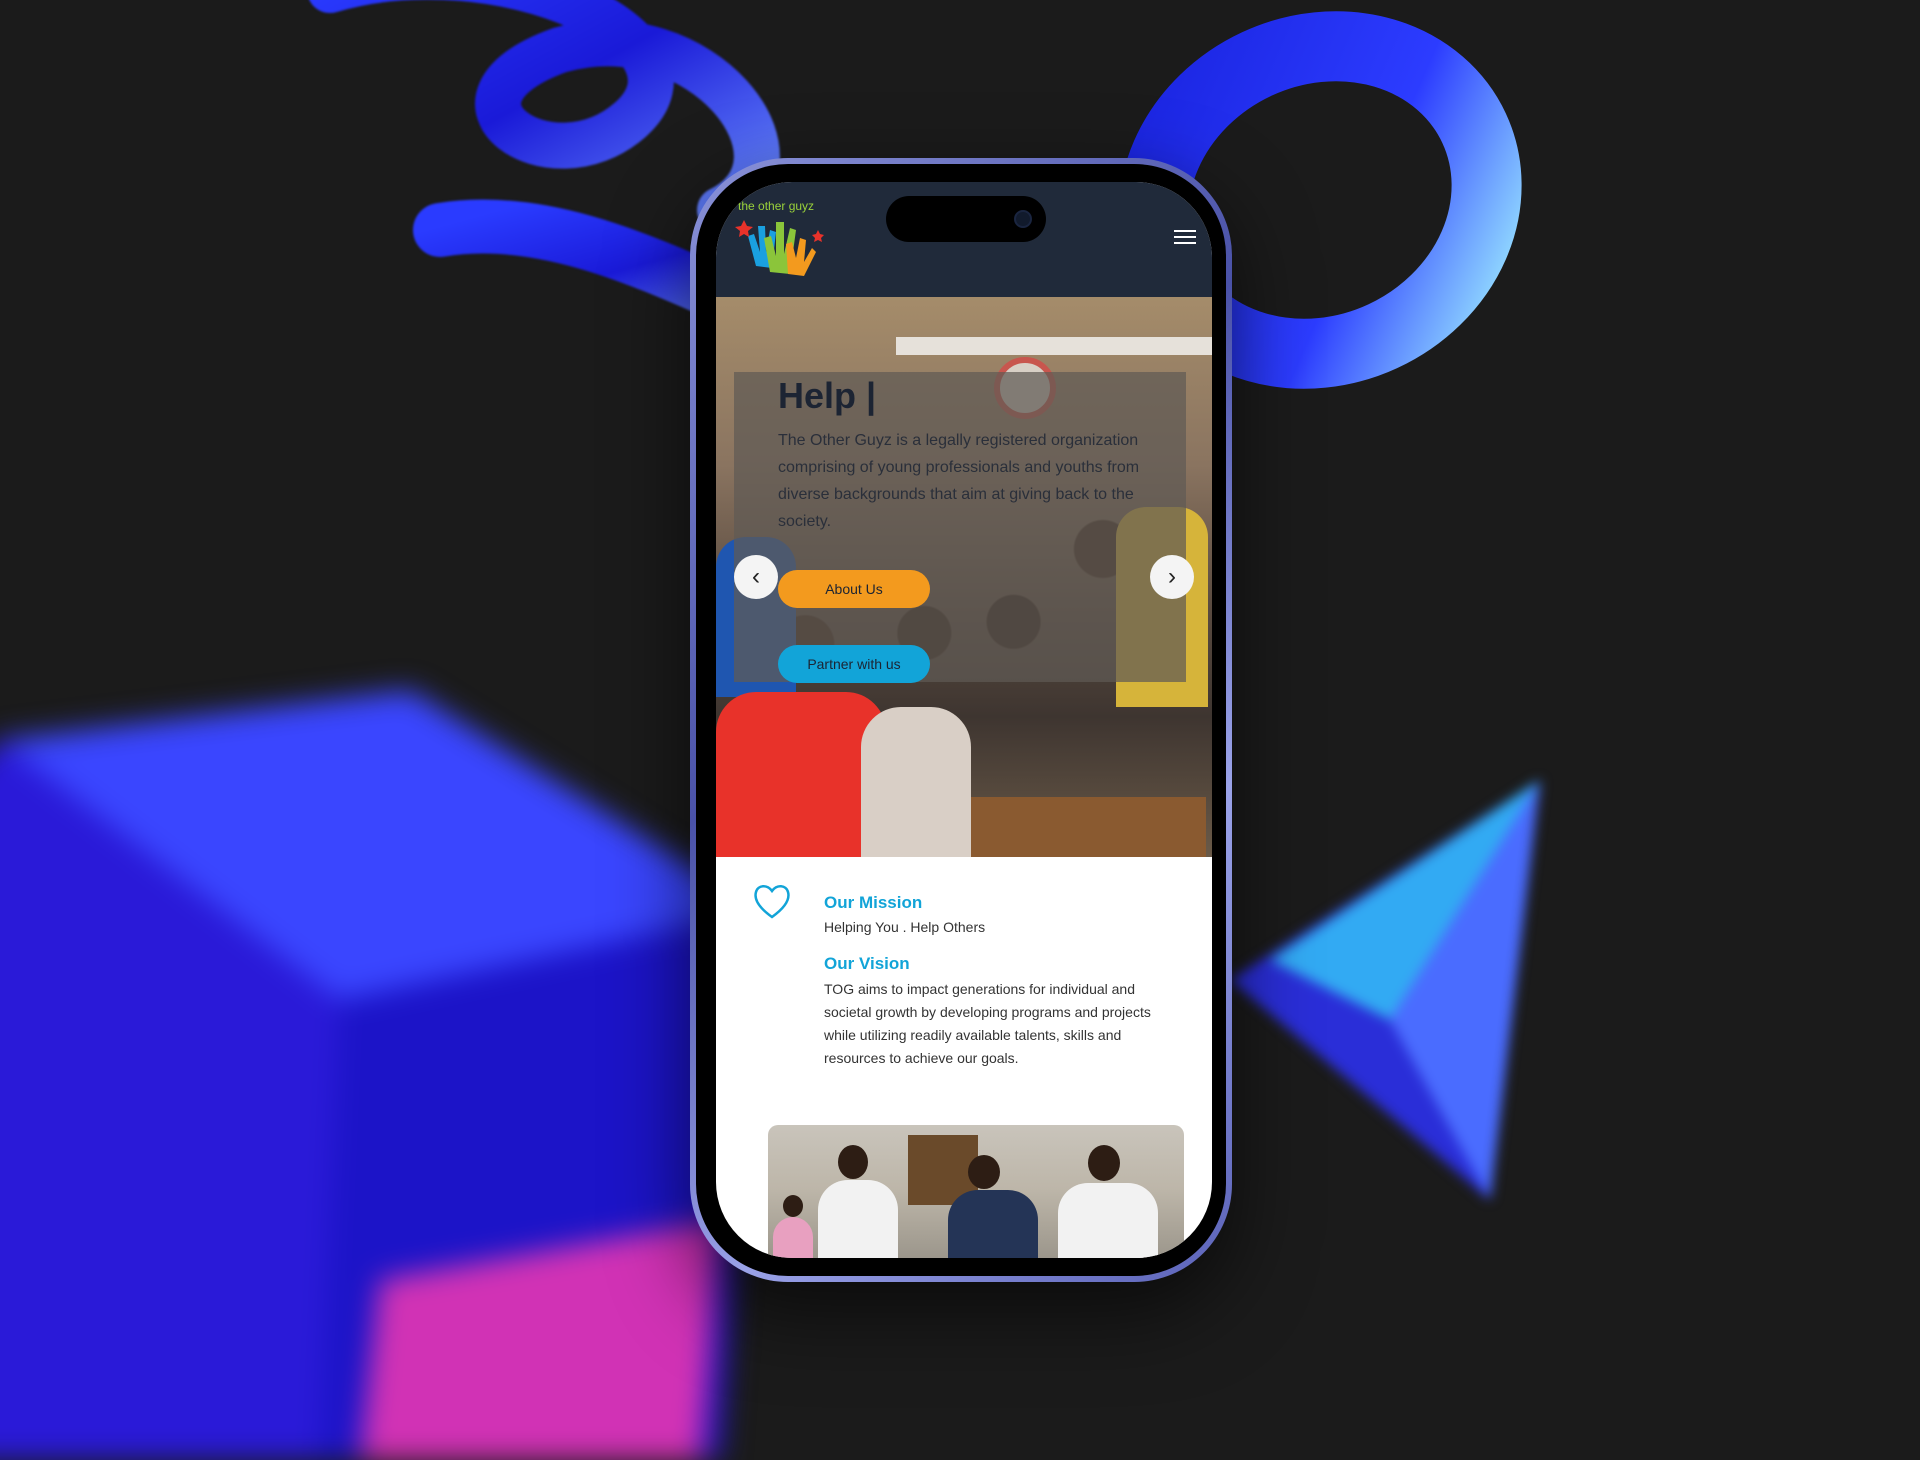 The height and width of the screenshot is (1460, 1920). What do you see at coordinates (827, 395) in the screenshot?
I see `hero-title: Help |` at bounding box center [827, 395].